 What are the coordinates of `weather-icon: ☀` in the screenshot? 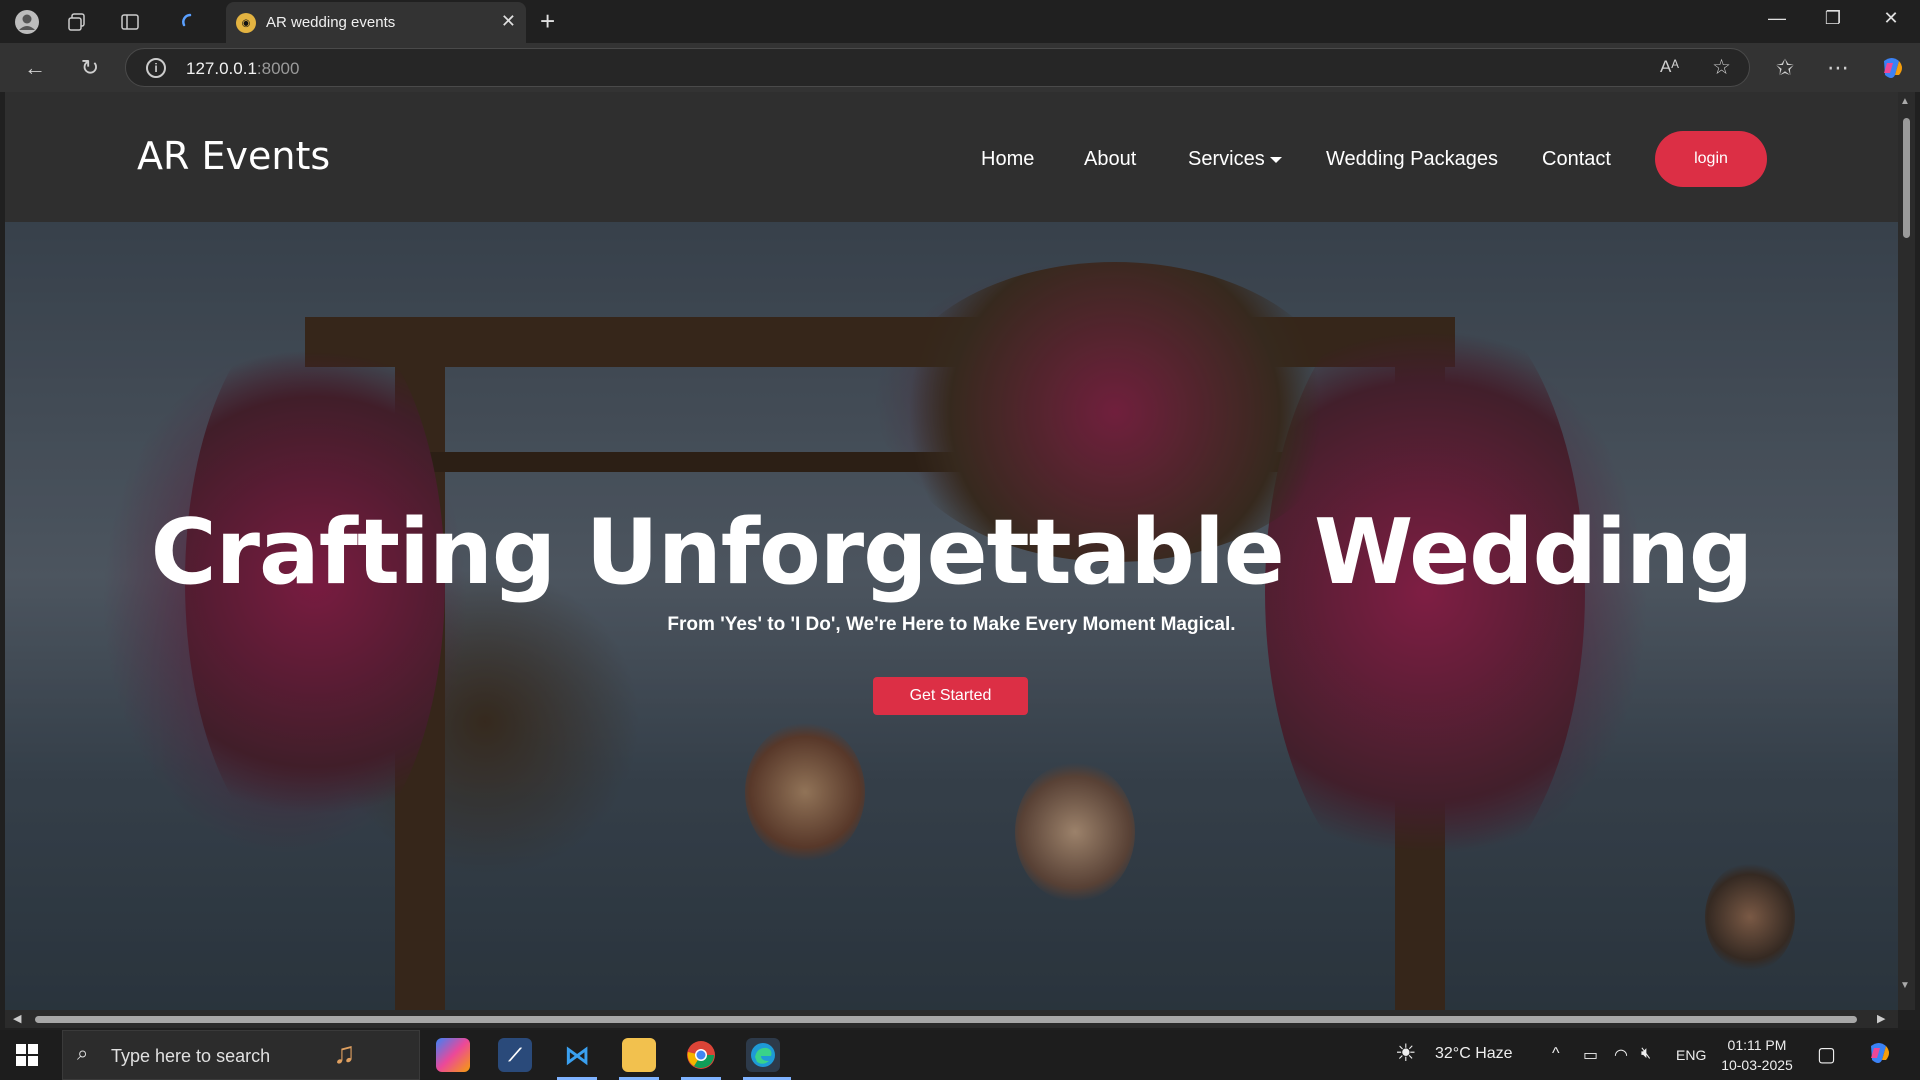 It's located at (1406, 1053).